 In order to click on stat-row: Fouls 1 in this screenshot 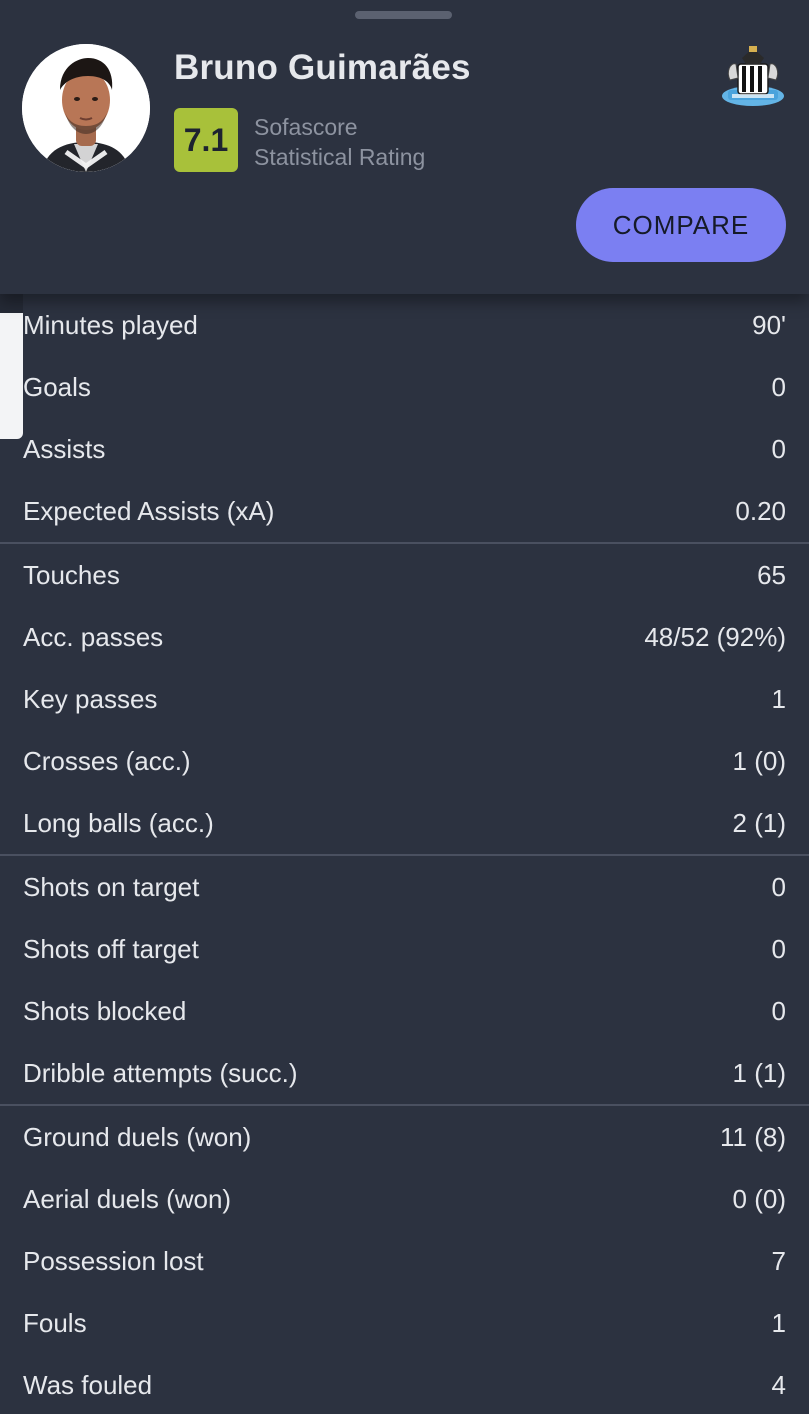, I will do `click(404, 1323)`.